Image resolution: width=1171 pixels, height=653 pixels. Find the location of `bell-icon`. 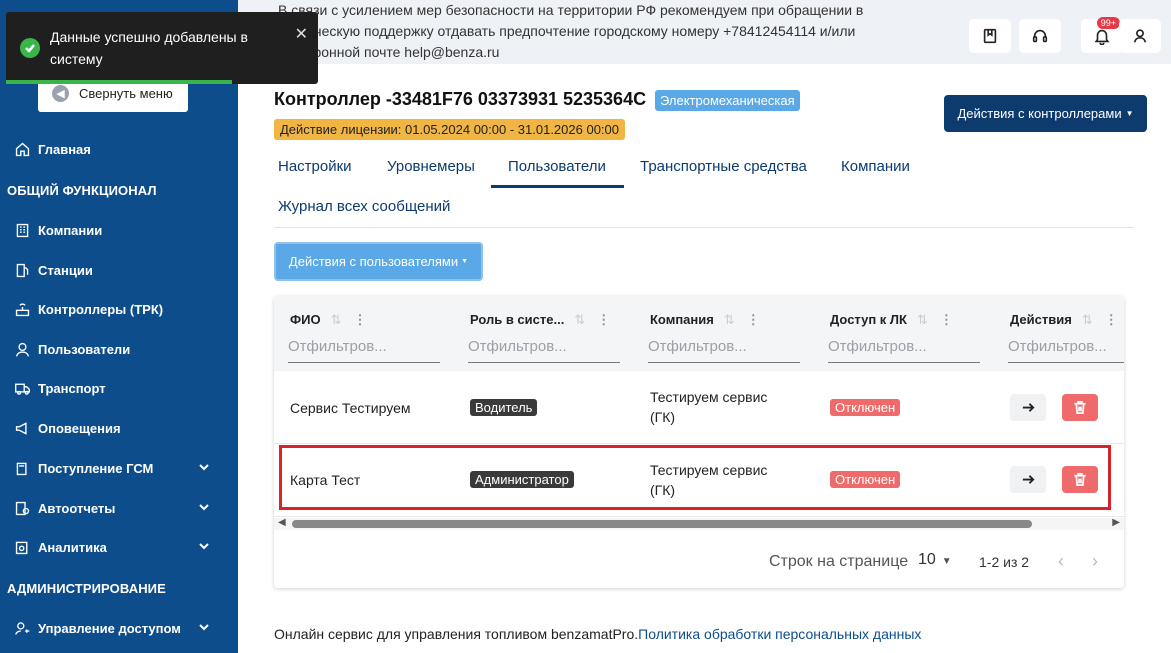

bell-icon is located at coordinates (1102, 37).